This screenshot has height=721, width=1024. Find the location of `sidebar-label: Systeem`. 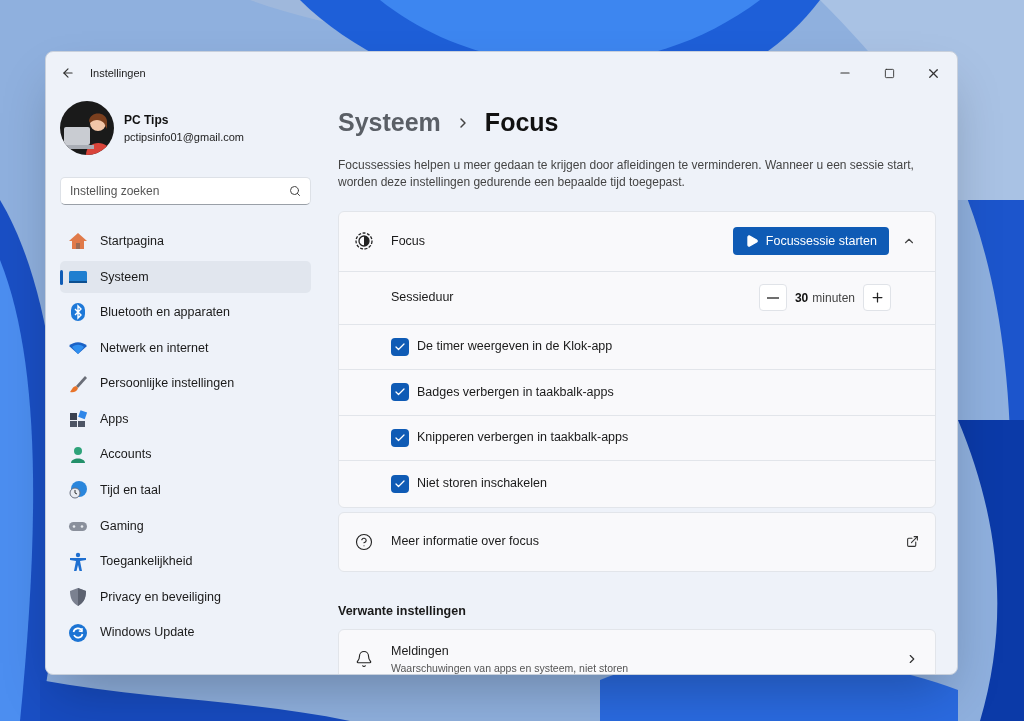

sidebar-label: Systeem is located at coordinates (124, 277).